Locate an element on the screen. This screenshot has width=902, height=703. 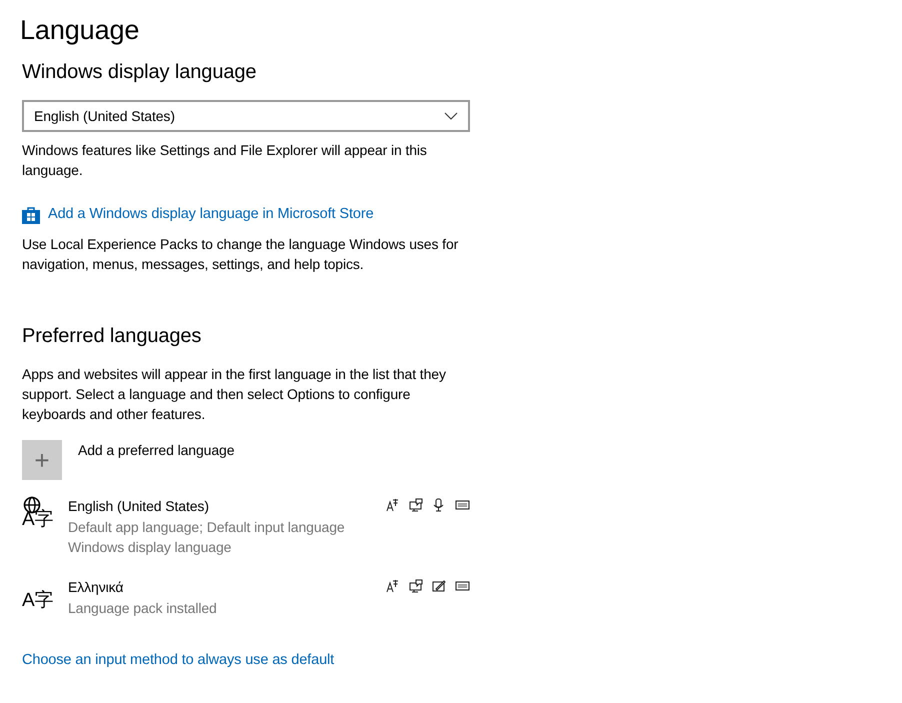
chevron-down-icon is located at coordinates (451, 116).